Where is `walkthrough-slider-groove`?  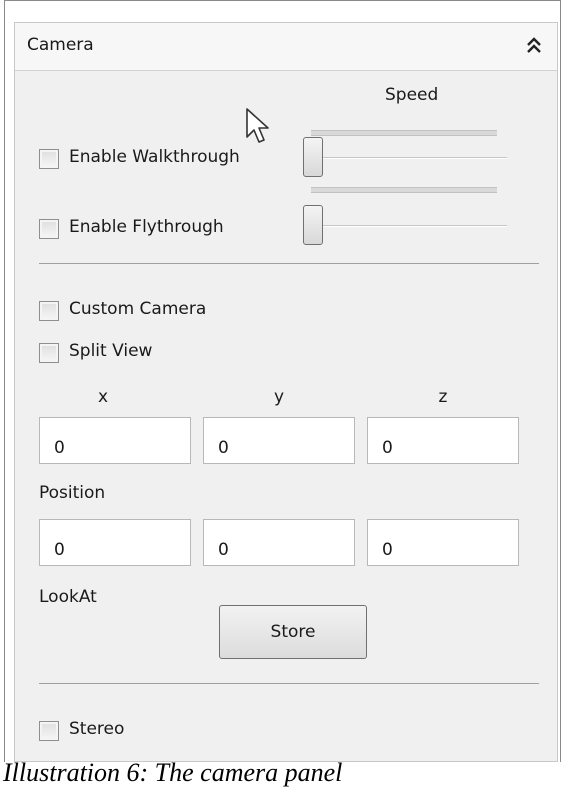 walkthrough-slider-groove is located at coordinates (411, 158).